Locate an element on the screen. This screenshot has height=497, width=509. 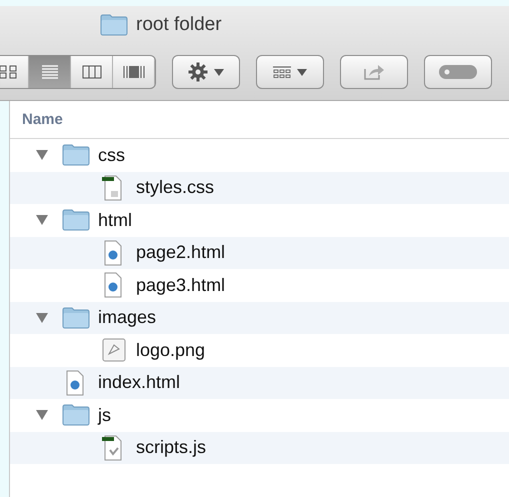
window-title: root folder is located at coordinates (179, 25).